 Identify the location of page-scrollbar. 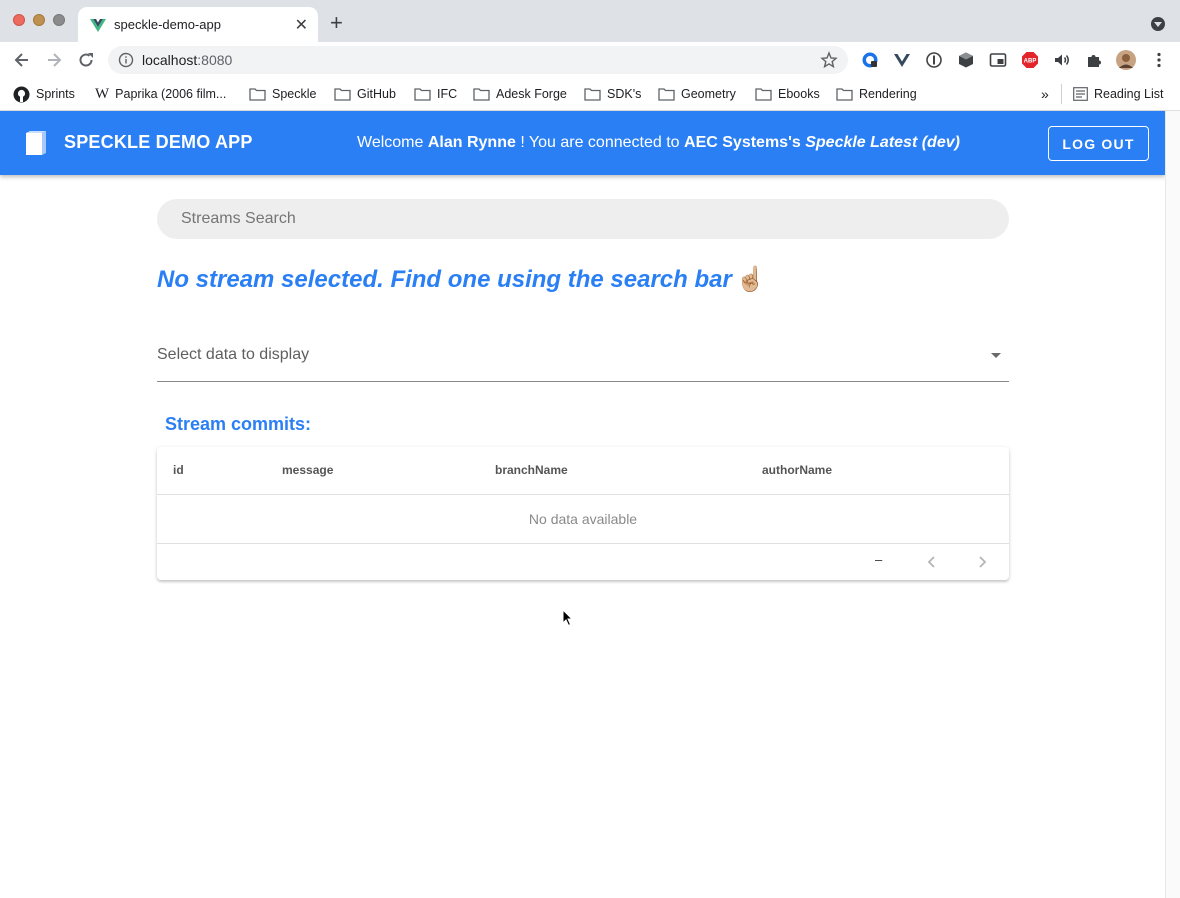
(1172, 504).